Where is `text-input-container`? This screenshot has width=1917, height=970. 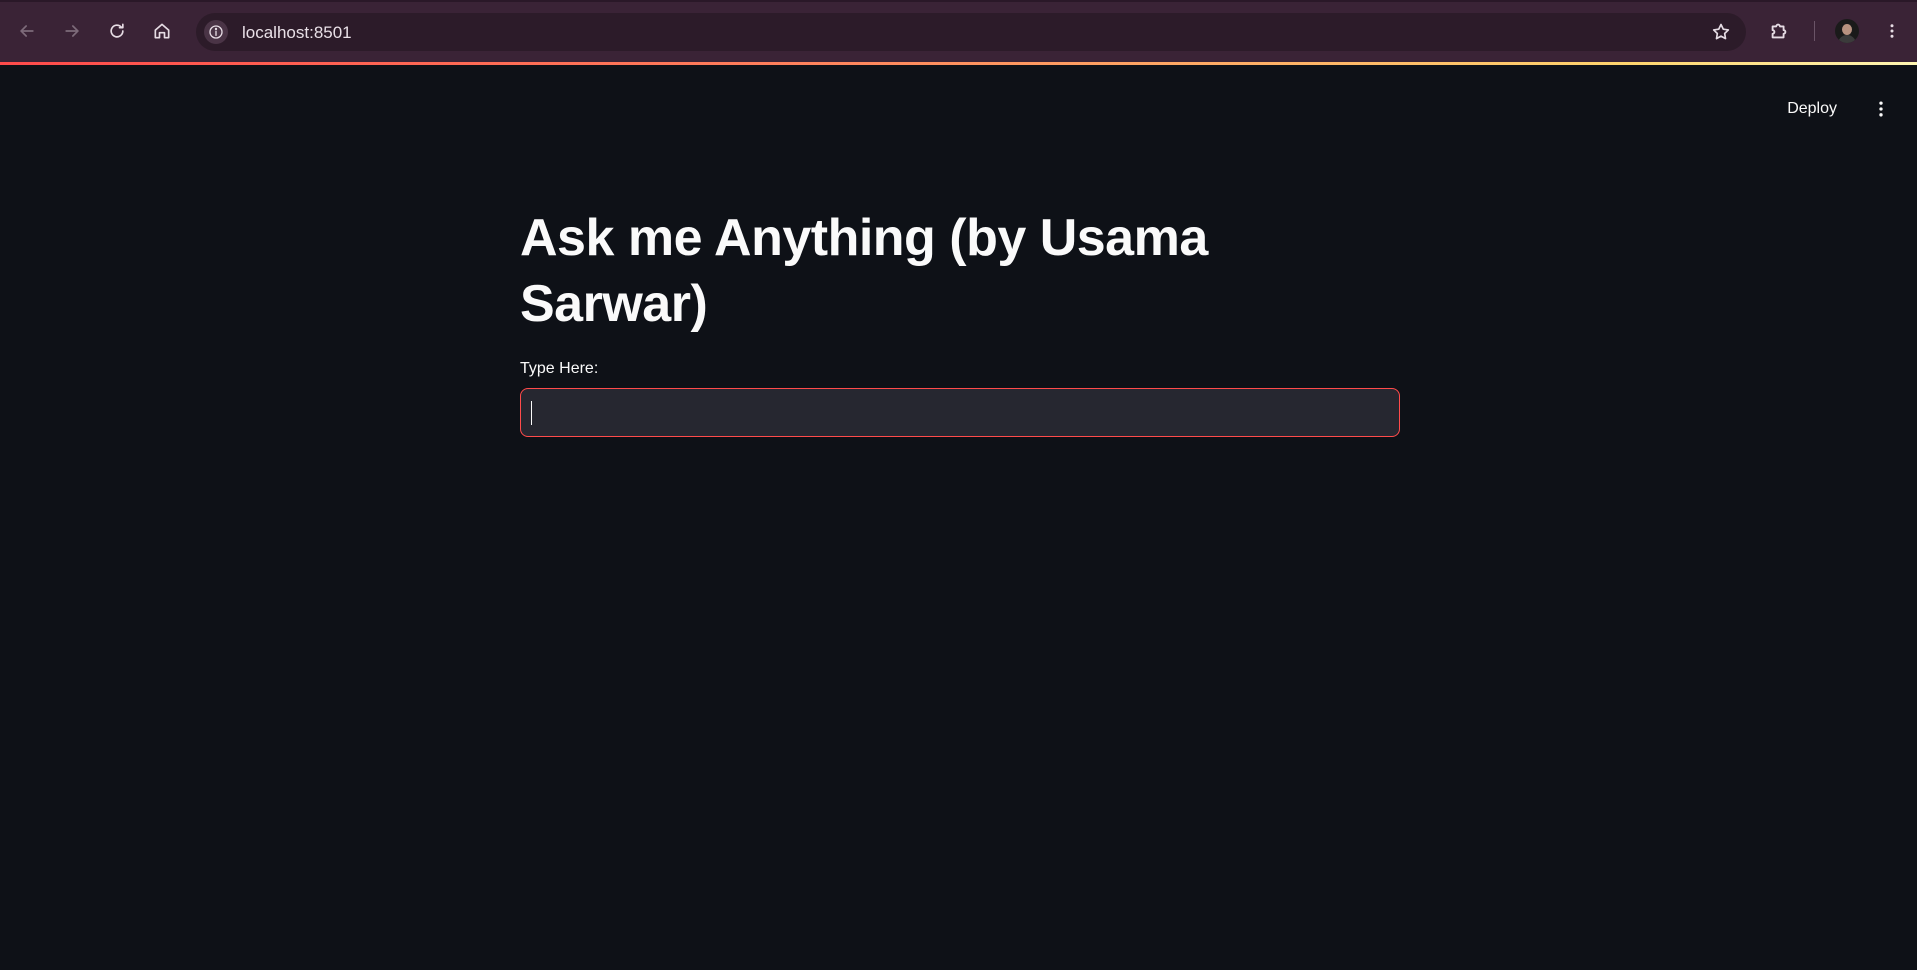
text-input-container is located at coordinates (960, 412).